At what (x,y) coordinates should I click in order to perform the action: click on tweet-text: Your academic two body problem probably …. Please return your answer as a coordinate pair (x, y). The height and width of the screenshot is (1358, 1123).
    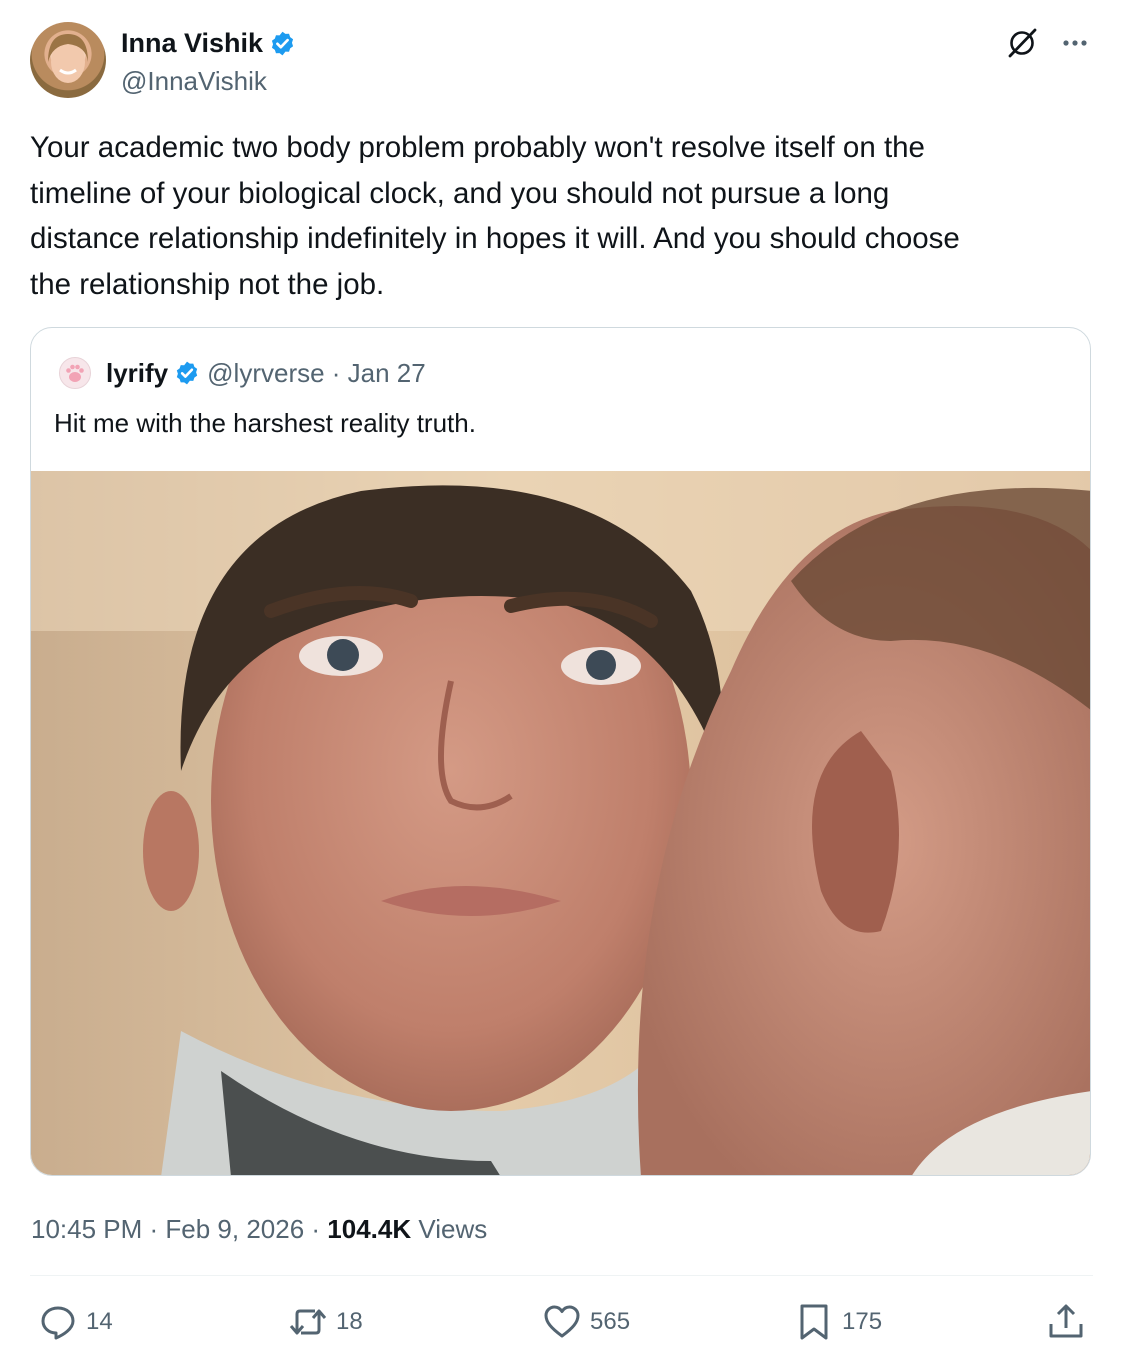
    Looking at the image, I should click on (495, 216).